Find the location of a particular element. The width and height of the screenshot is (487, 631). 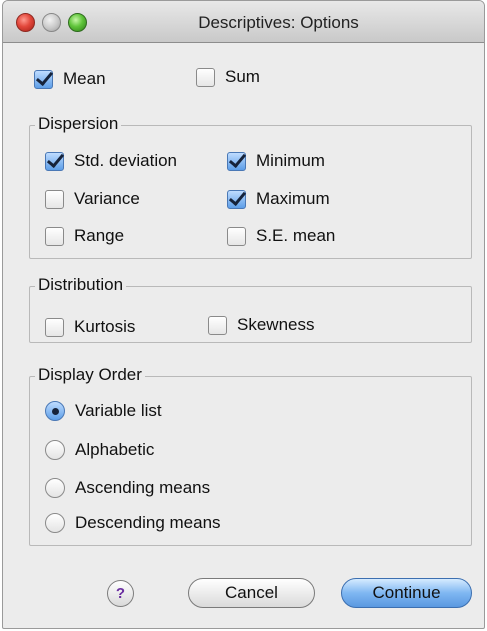

kurtosis-label: Kurtosis is located at coordinates (105, 326).